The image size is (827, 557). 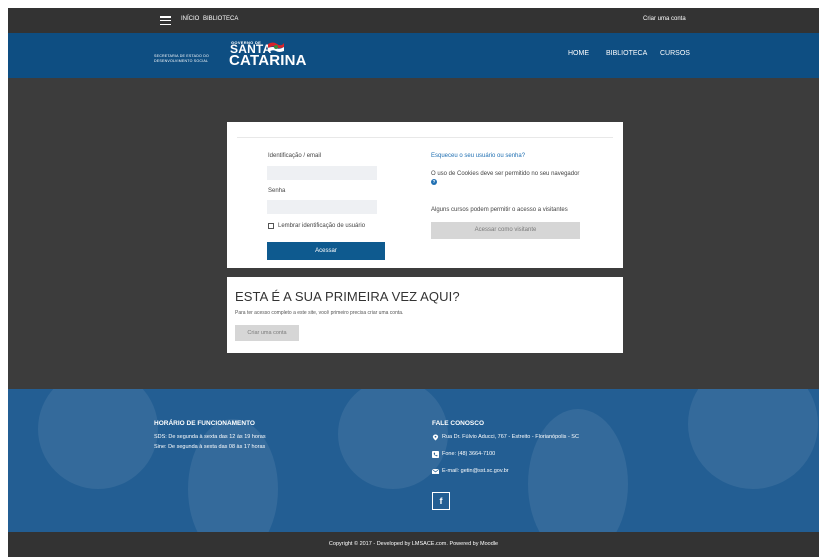 What do you see at coordinates (322, 226) in the screenshot?
I see `remember-label: Lembrar identificação de usuário` at bounding box center [322, 226].